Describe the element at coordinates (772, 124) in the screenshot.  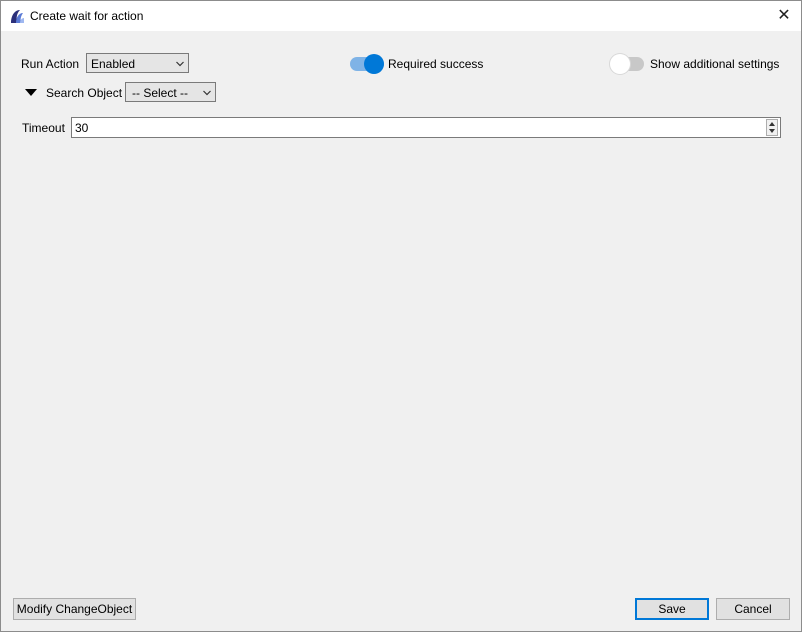
I see `spin-up-icon` at that location.